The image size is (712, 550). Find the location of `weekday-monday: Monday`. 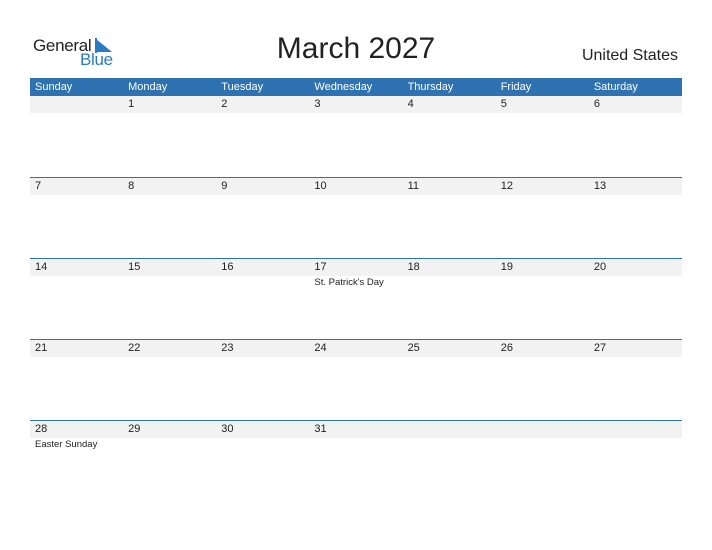

weekday-monday: Monday is located at coordinates (148, 87).